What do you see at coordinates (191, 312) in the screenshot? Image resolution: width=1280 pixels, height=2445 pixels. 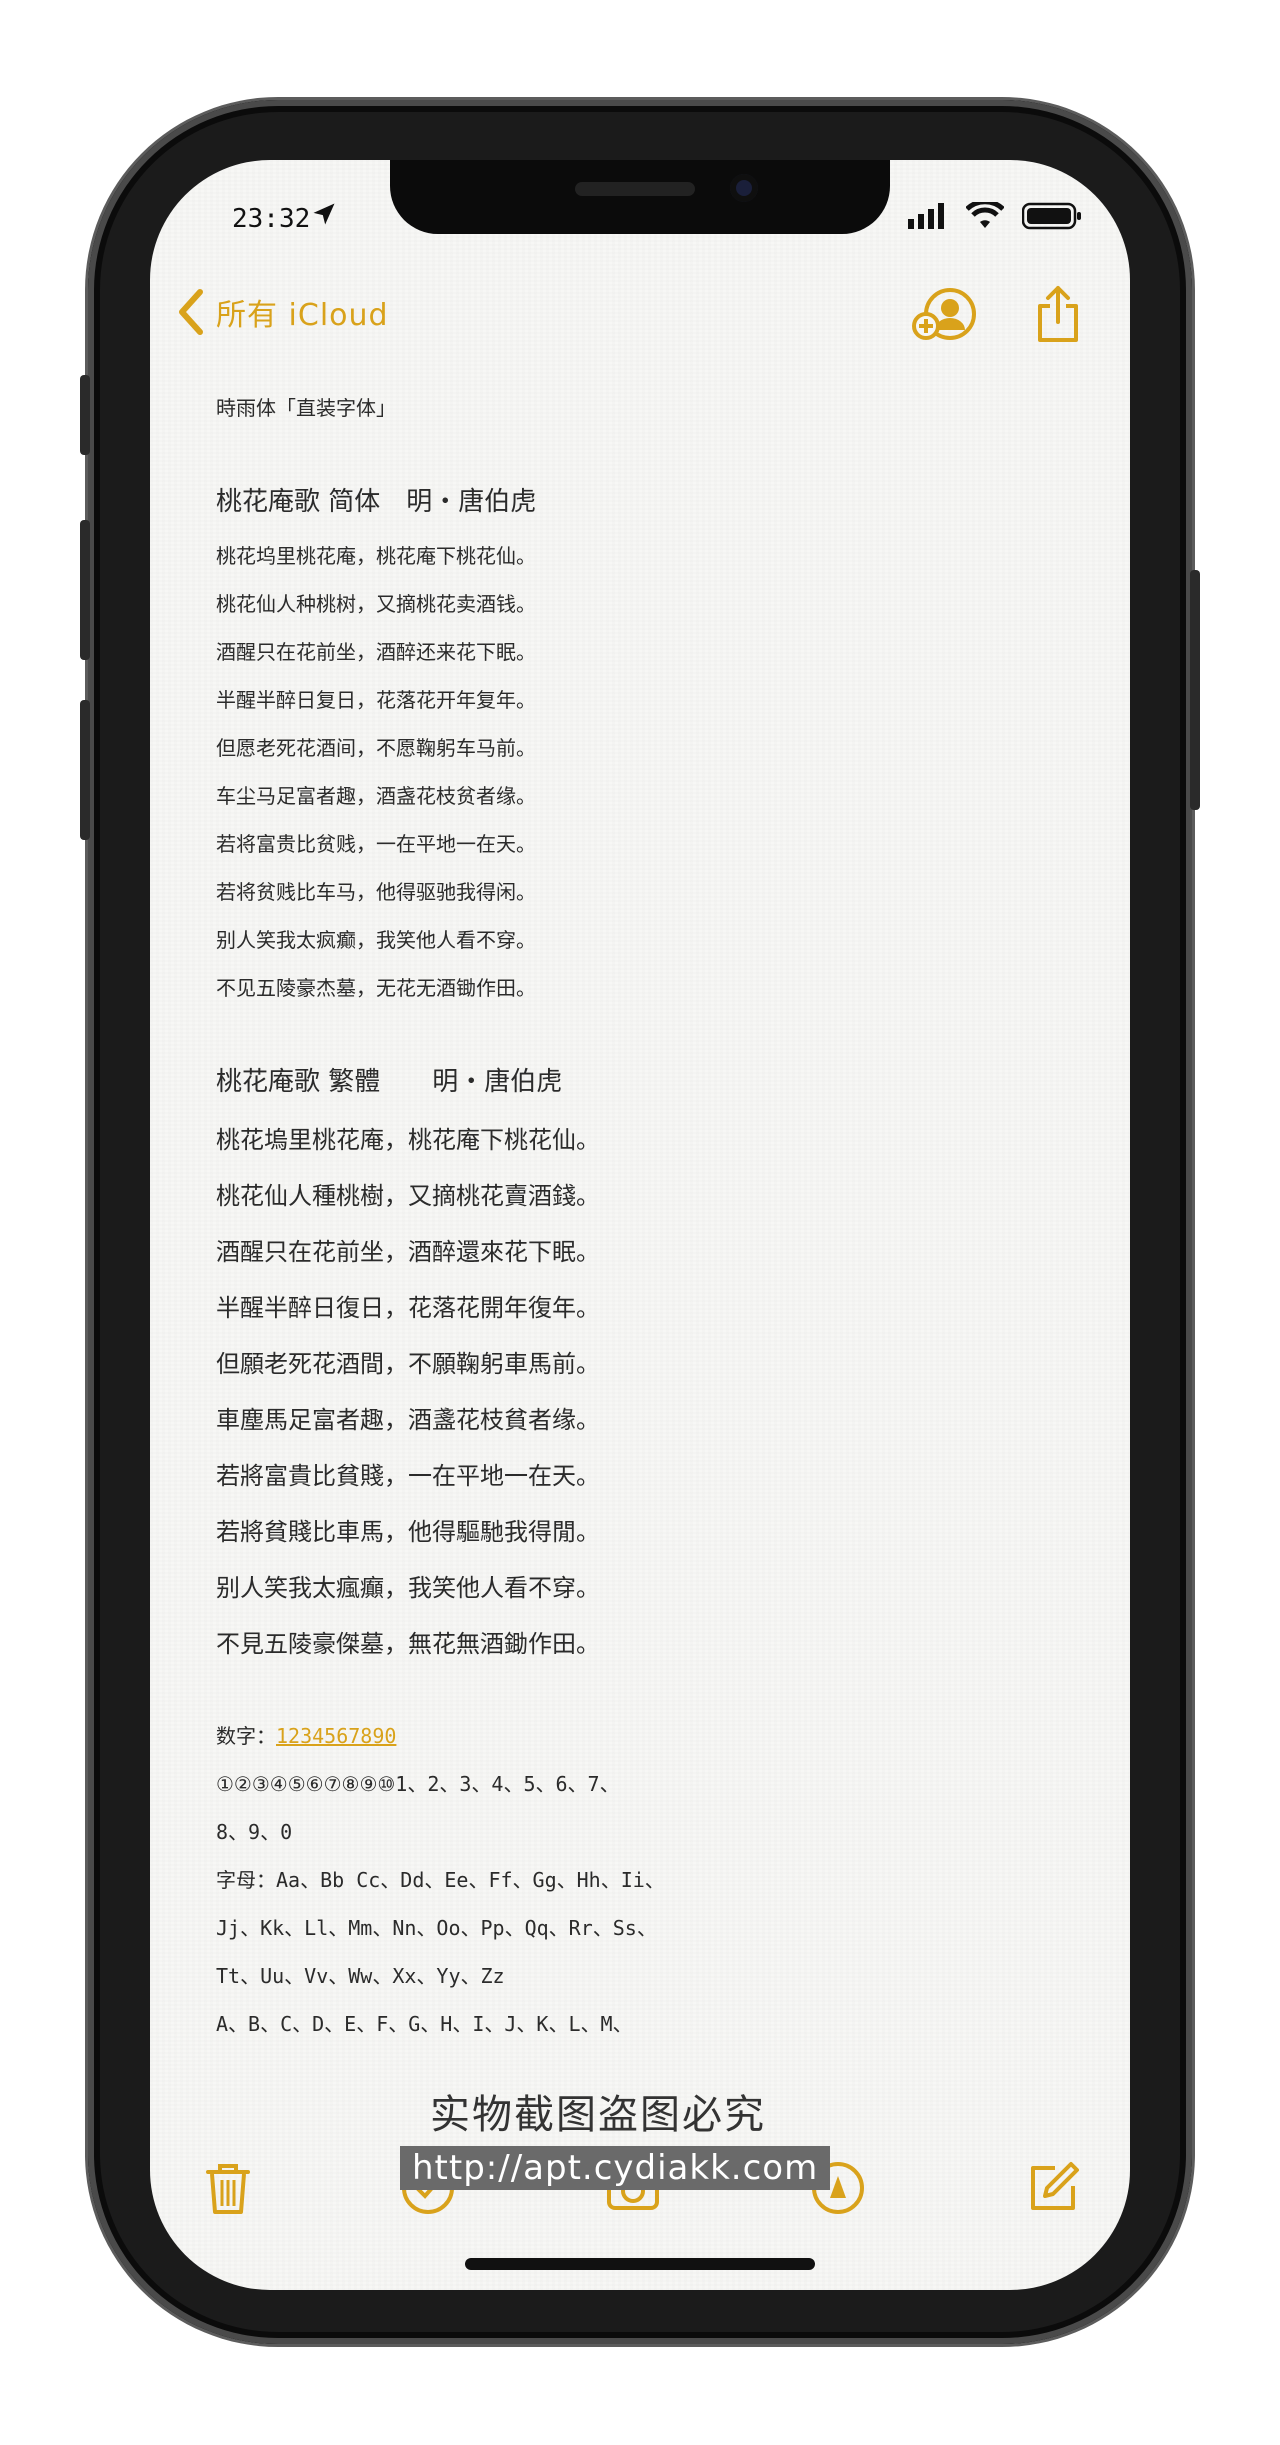 I see `chevron-left-icon` at bounding box center [191, 312].